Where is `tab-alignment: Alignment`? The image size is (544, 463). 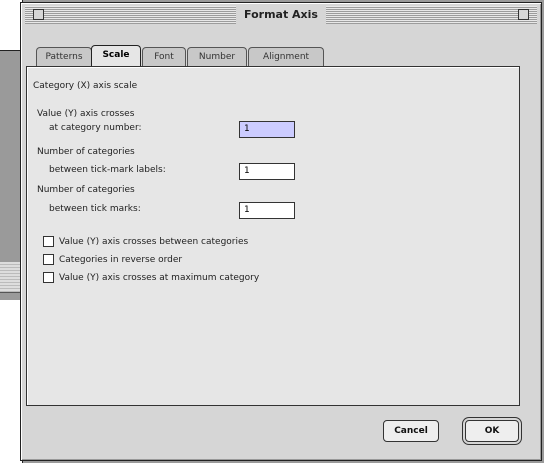 tab-alignment: Alignment is located at coordinates (286, 56).